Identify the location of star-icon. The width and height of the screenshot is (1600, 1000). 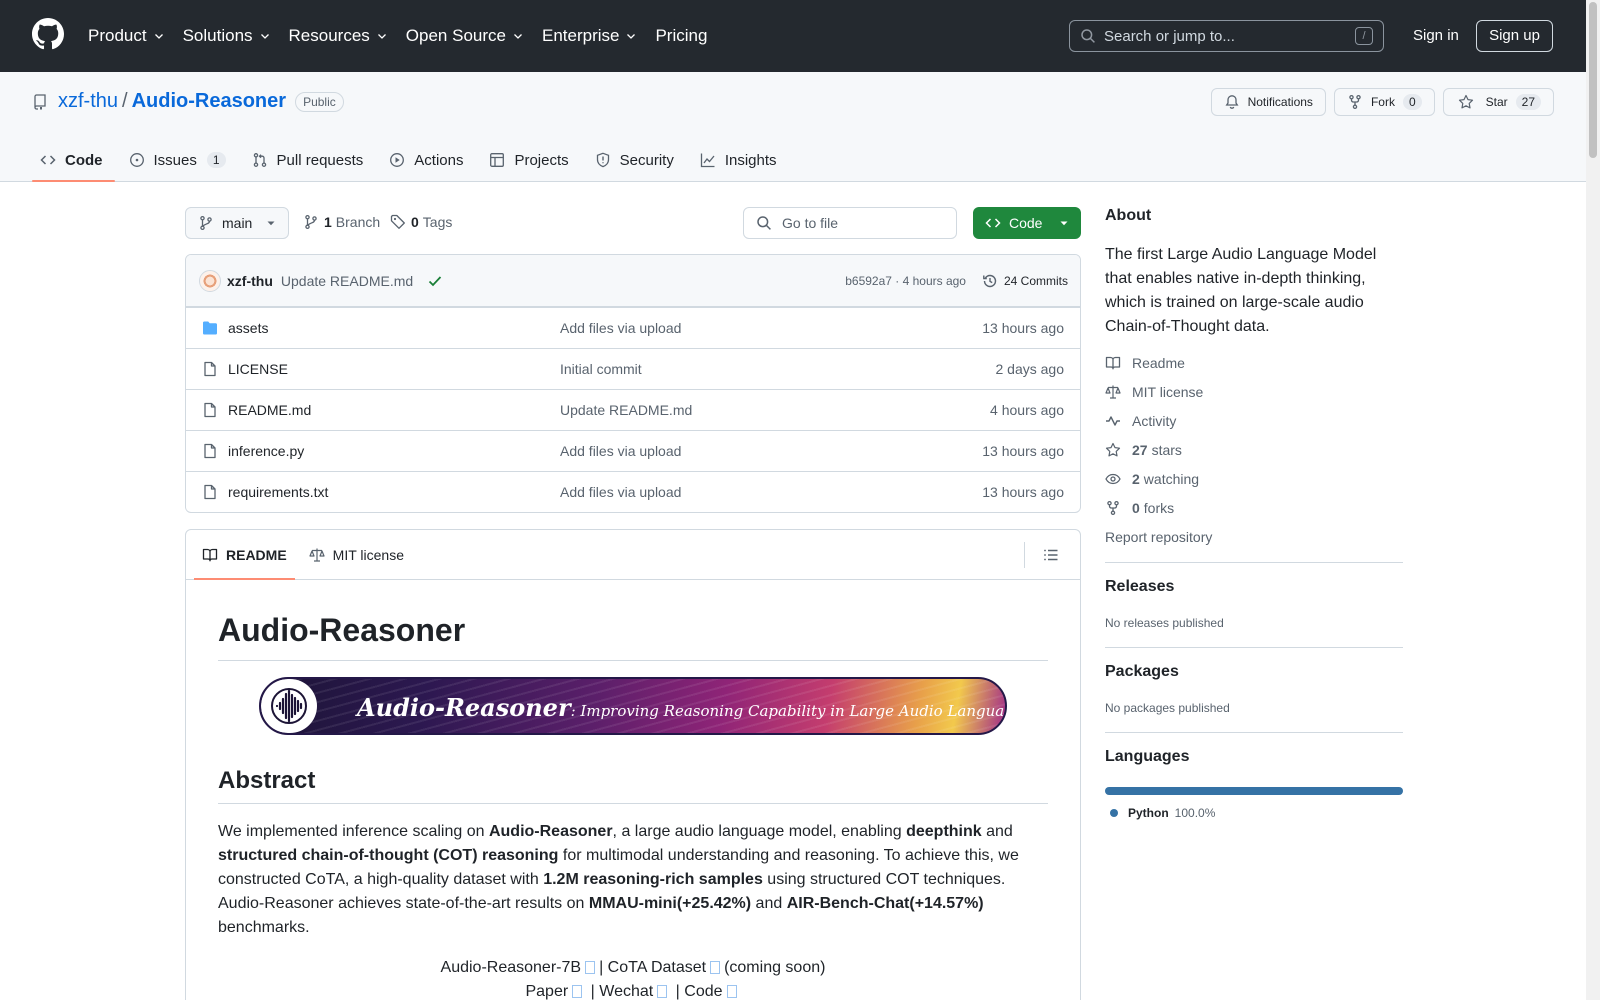
(1465, 101).